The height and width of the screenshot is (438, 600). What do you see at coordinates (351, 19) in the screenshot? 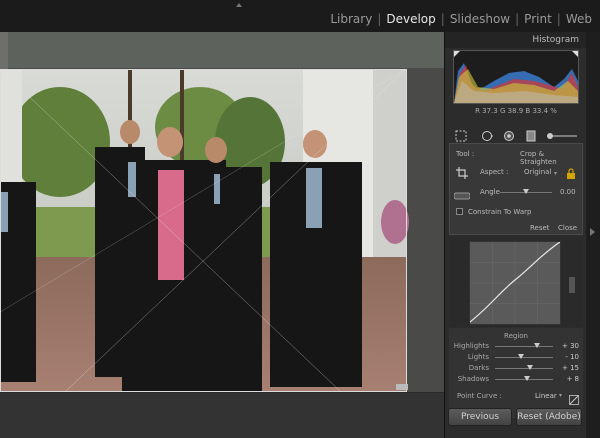
I see `module-library: Library` at bounding box center [351, 19].